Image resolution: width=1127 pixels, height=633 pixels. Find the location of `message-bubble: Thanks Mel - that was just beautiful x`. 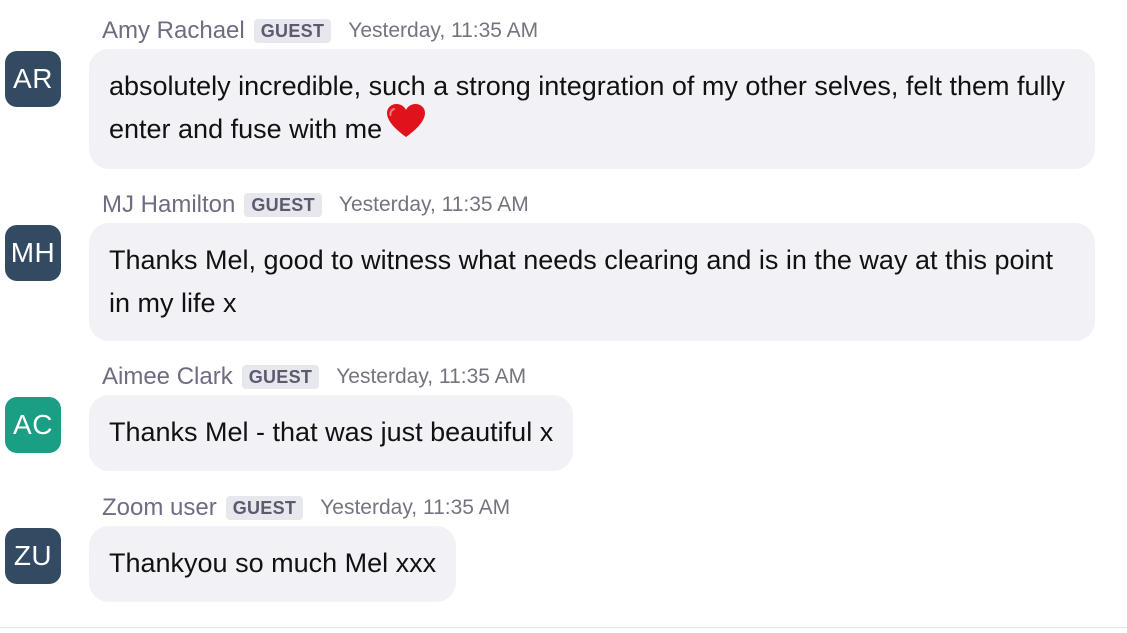

message-bubble: Thanks Mel - that was just beautiful x is located at coordinates (331, 433).